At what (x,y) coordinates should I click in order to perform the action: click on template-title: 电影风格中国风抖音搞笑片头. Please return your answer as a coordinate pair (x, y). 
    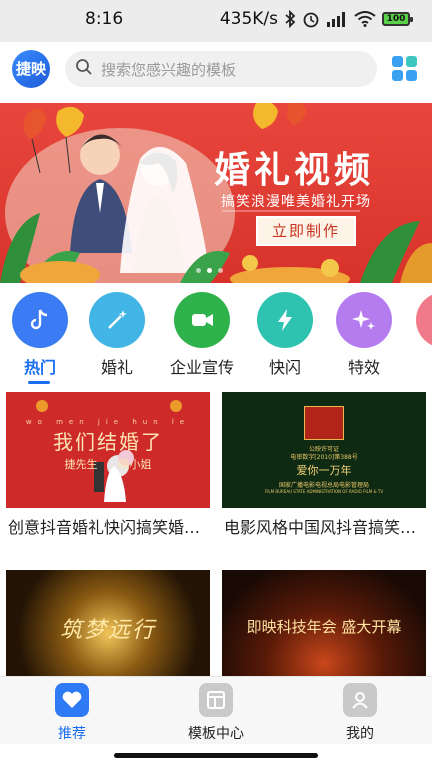
    Looking at the image, I should click on (325, 527).